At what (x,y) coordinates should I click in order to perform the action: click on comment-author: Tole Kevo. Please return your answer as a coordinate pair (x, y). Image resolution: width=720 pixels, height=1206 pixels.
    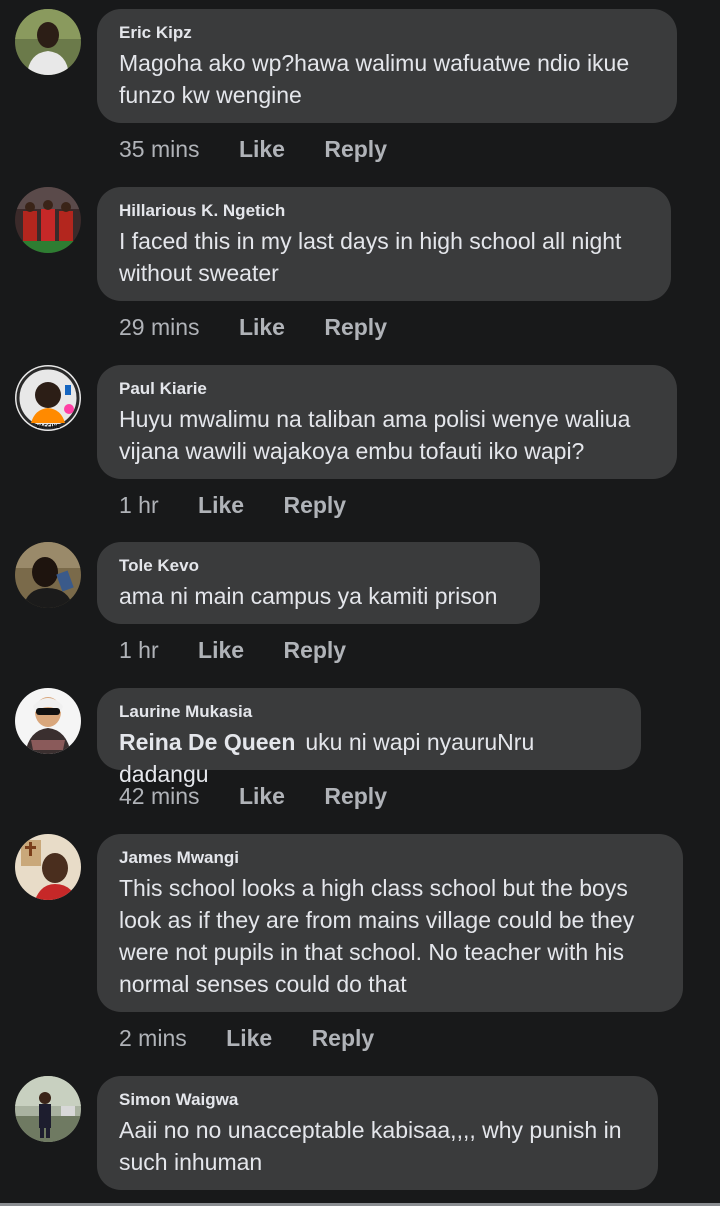
    Looking at the image, I should click on (318, 566).